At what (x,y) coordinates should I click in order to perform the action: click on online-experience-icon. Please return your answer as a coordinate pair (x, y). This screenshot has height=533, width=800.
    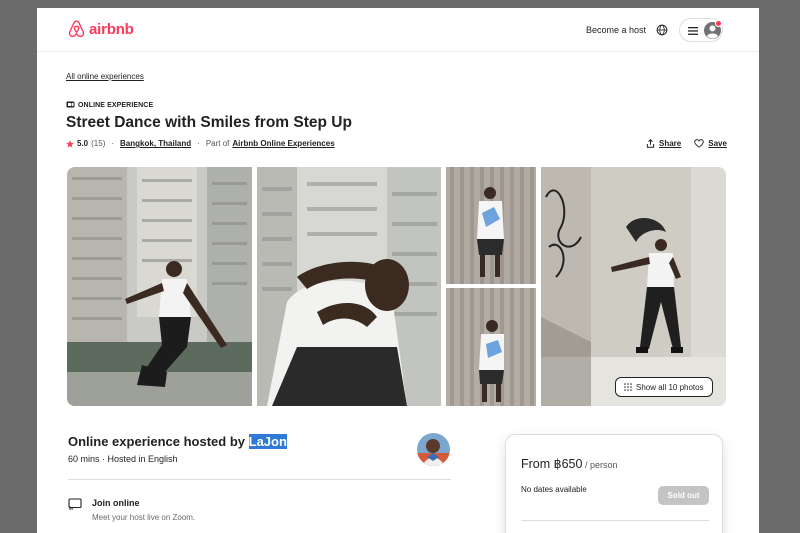
    Looking at the image, I should click on (70, 104).